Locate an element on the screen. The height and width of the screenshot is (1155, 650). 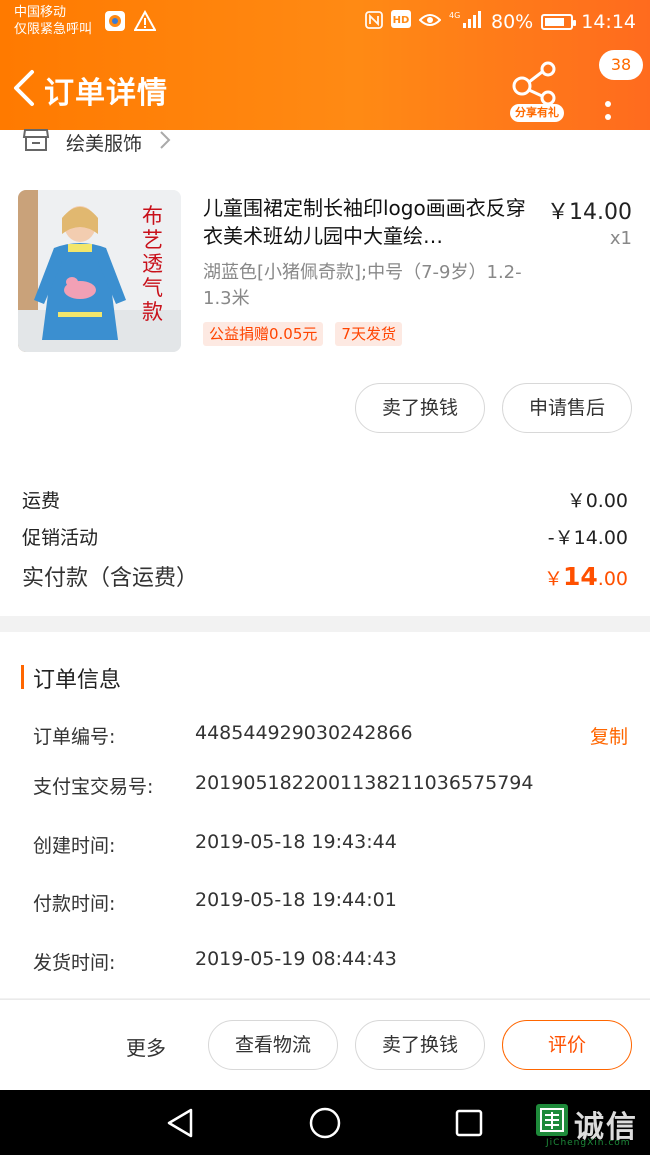
square-recents-icon is located at coordinates (469, 1123).